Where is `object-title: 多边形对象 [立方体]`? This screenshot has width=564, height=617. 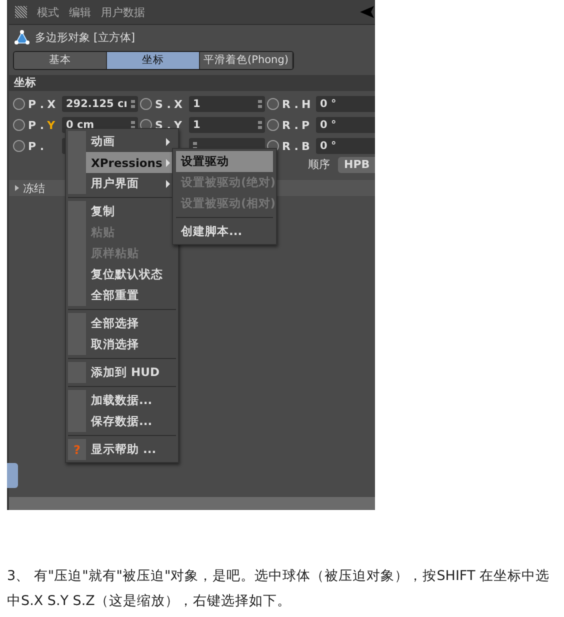
object-title: 多边形对象 [立方体] is located at coordinates (85, 37).